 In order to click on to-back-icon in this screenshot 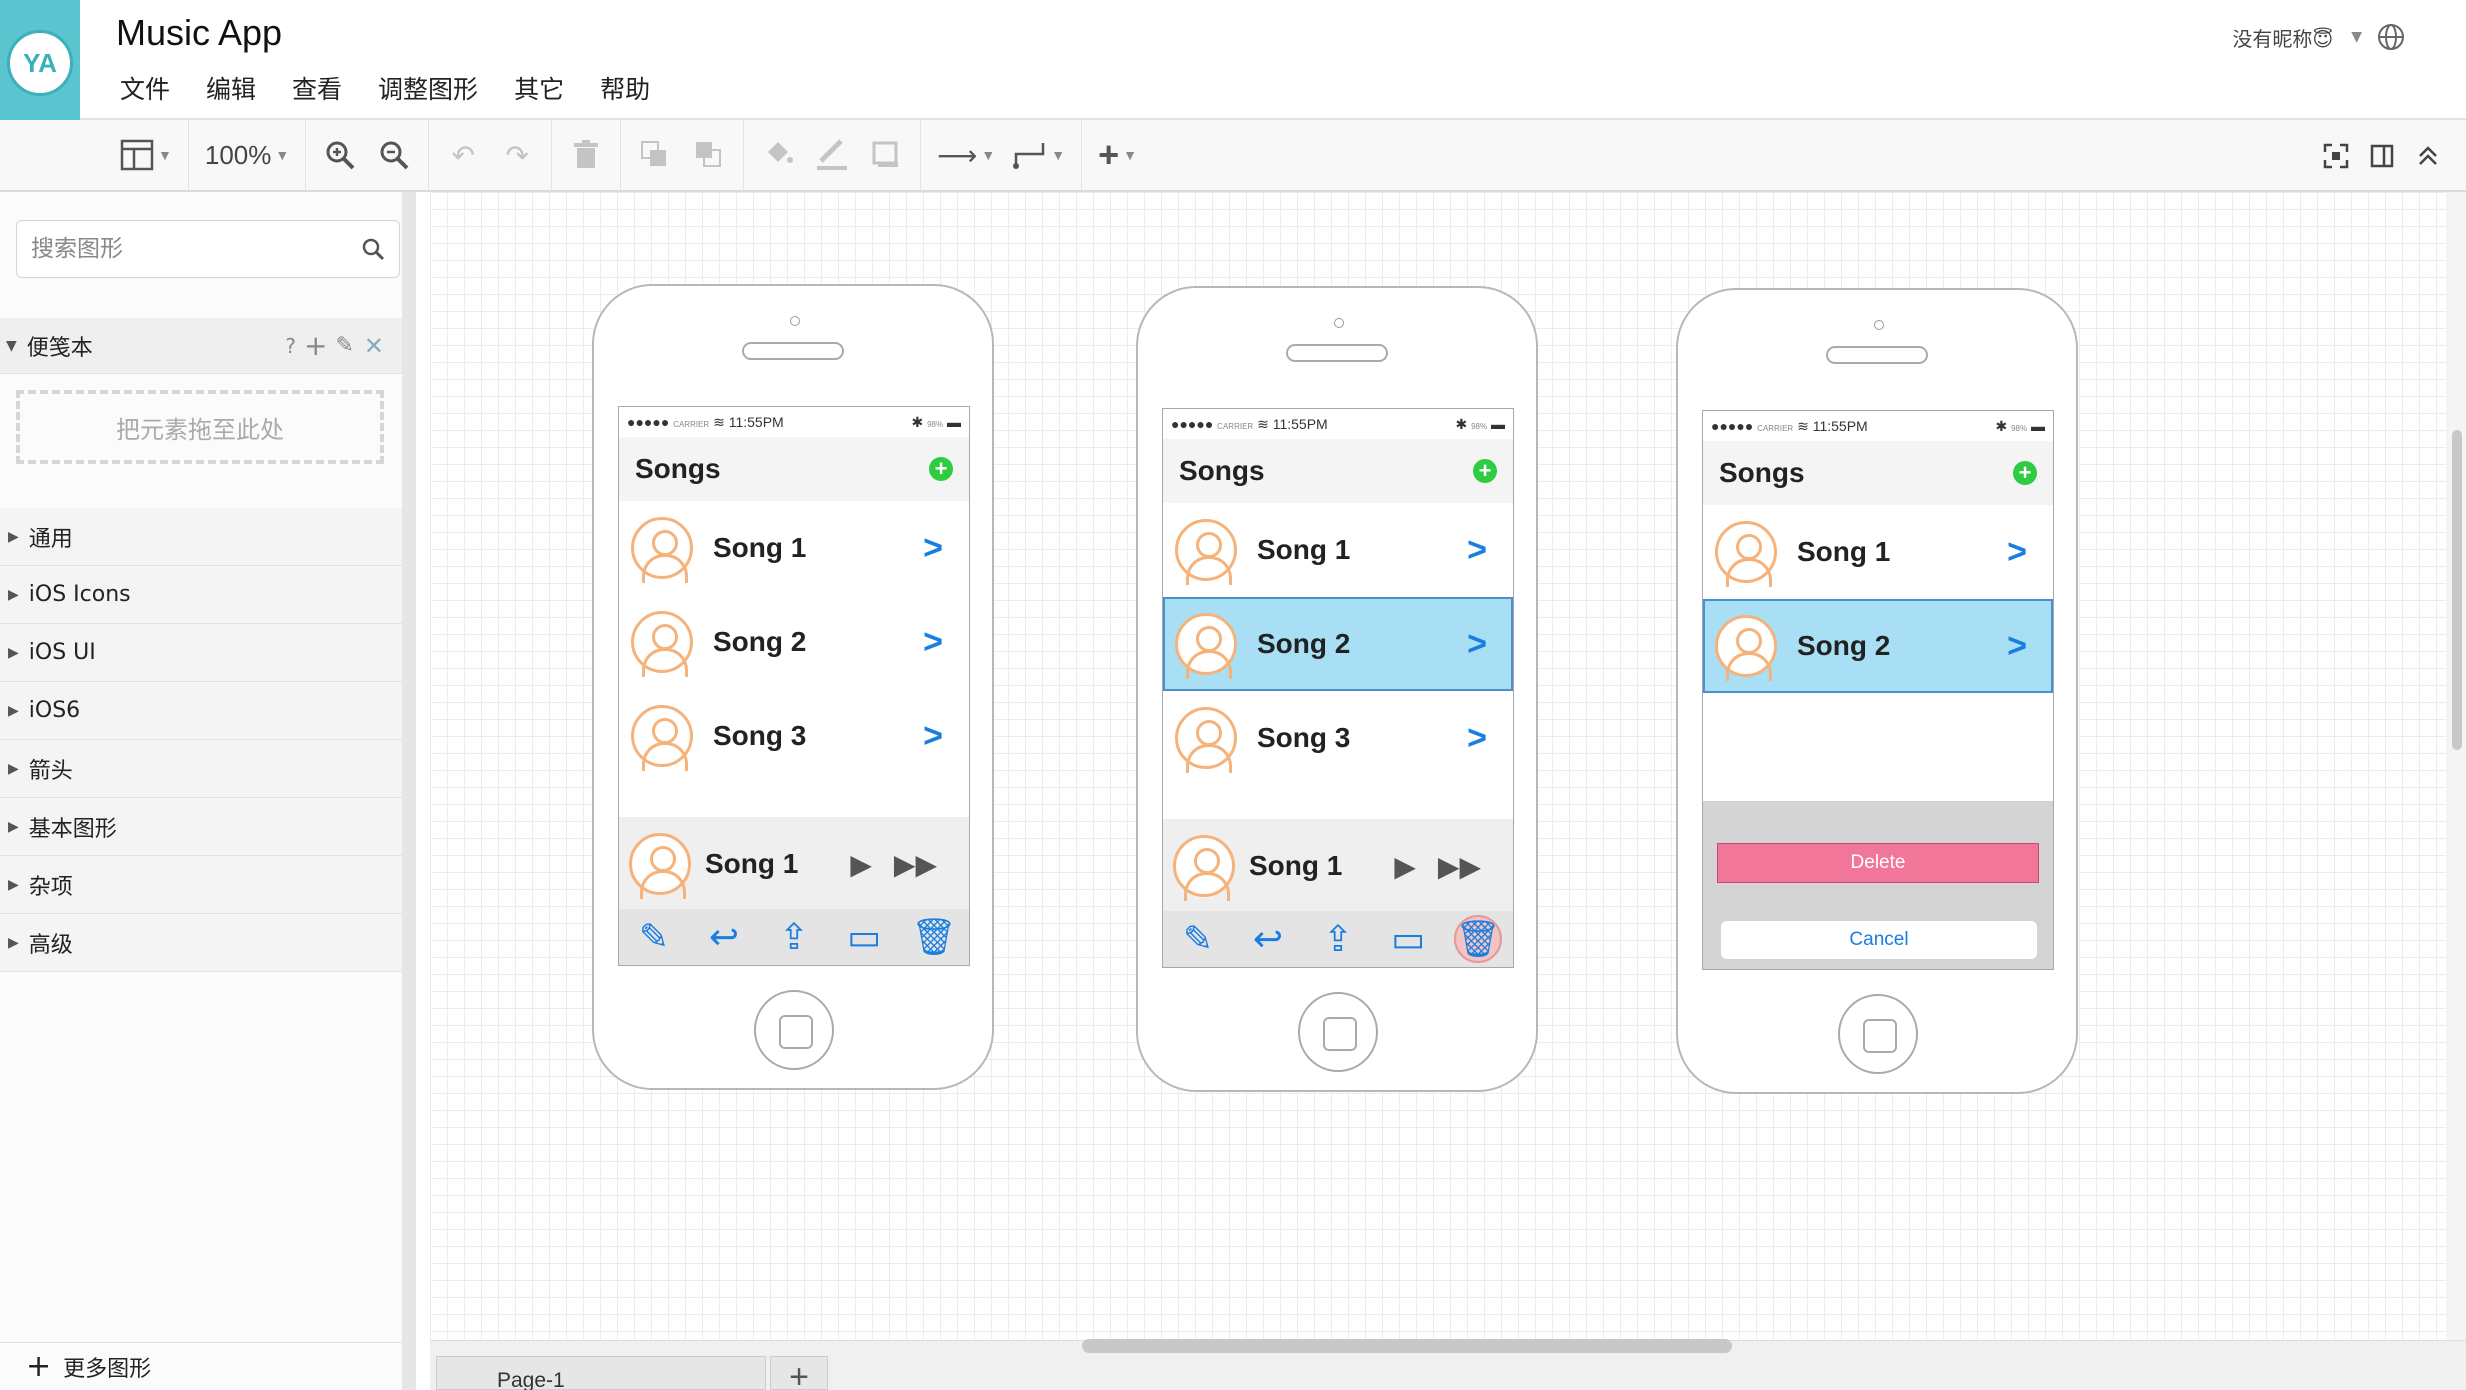, I will do `click(709, 155)`.